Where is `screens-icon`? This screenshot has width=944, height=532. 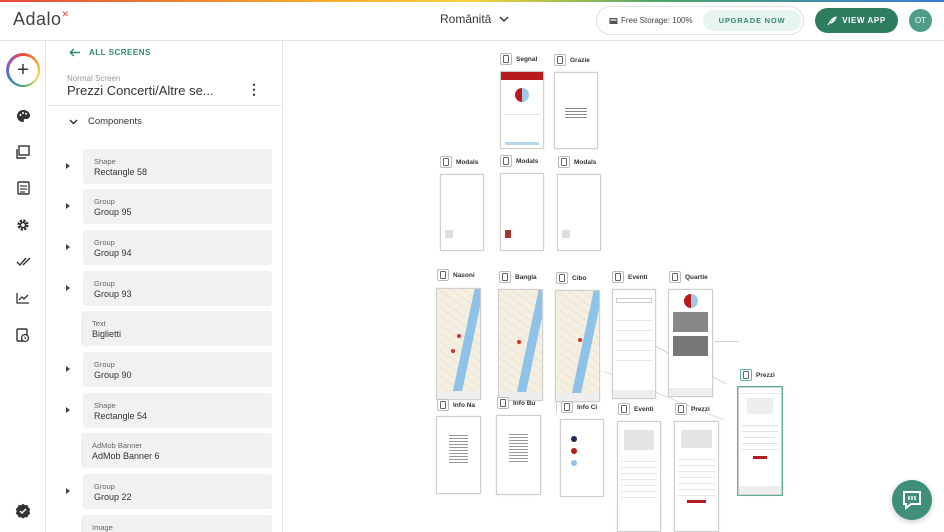
screens-icon is located at coordinates (23, 152).